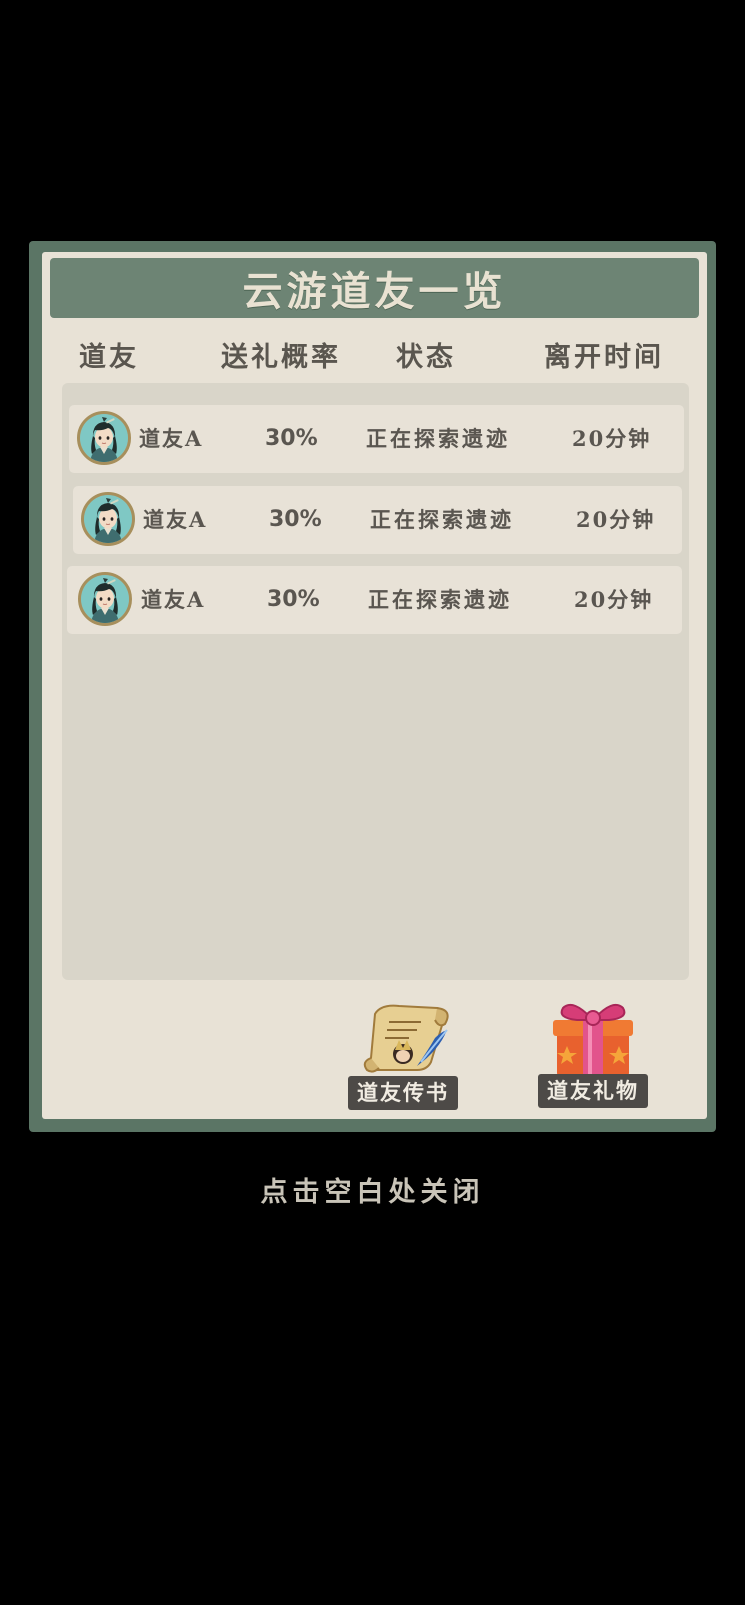  I want to click on table-header: 道友 送礼概率 状态 离开时间, so click(374, 355).